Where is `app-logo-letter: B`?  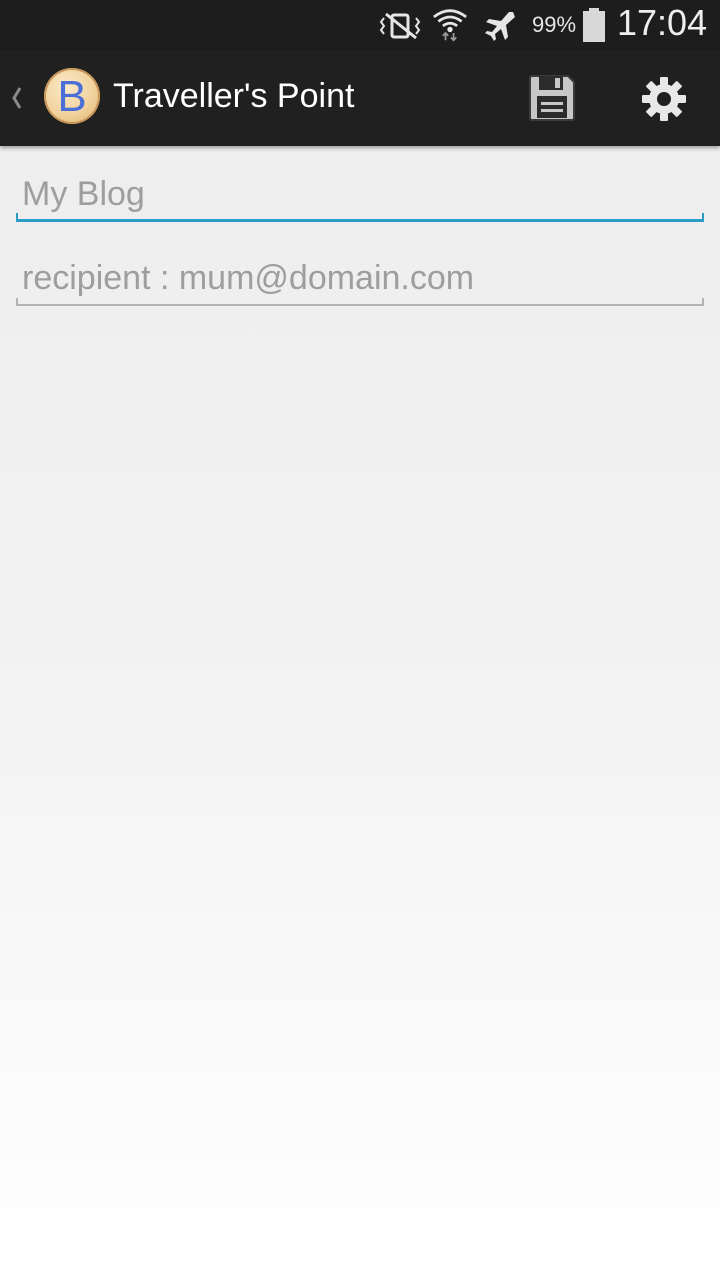
app-logo-letter: B is located at coordinates (72, 96).